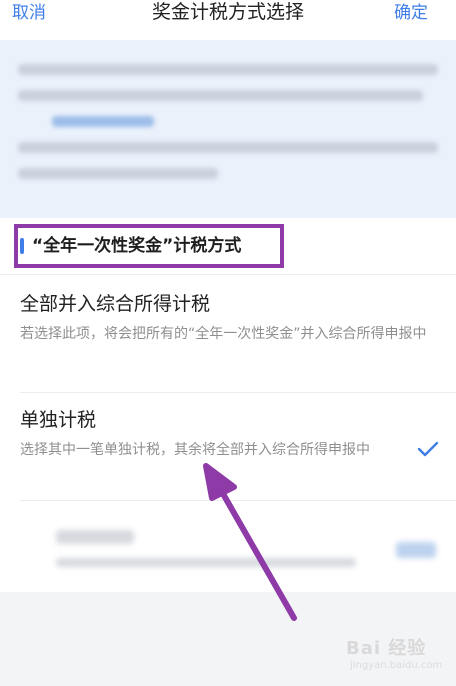 The height and width of the screenshot is (686, 456). What do you see at coordinates (227, 12) in the screenshot?
I see `page-title: 奖金计税方式选择` at bounding box center [227, 12].